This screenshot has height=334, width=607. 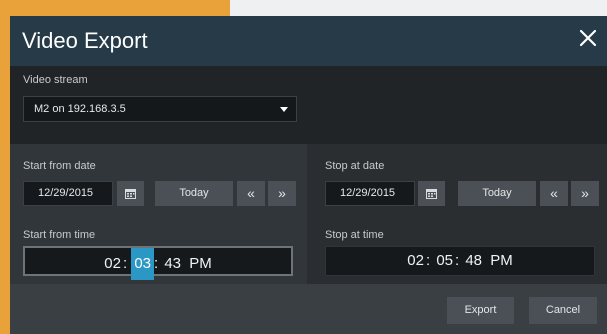 I want to click on start-time-second: 43, so click(x=172, y=264).